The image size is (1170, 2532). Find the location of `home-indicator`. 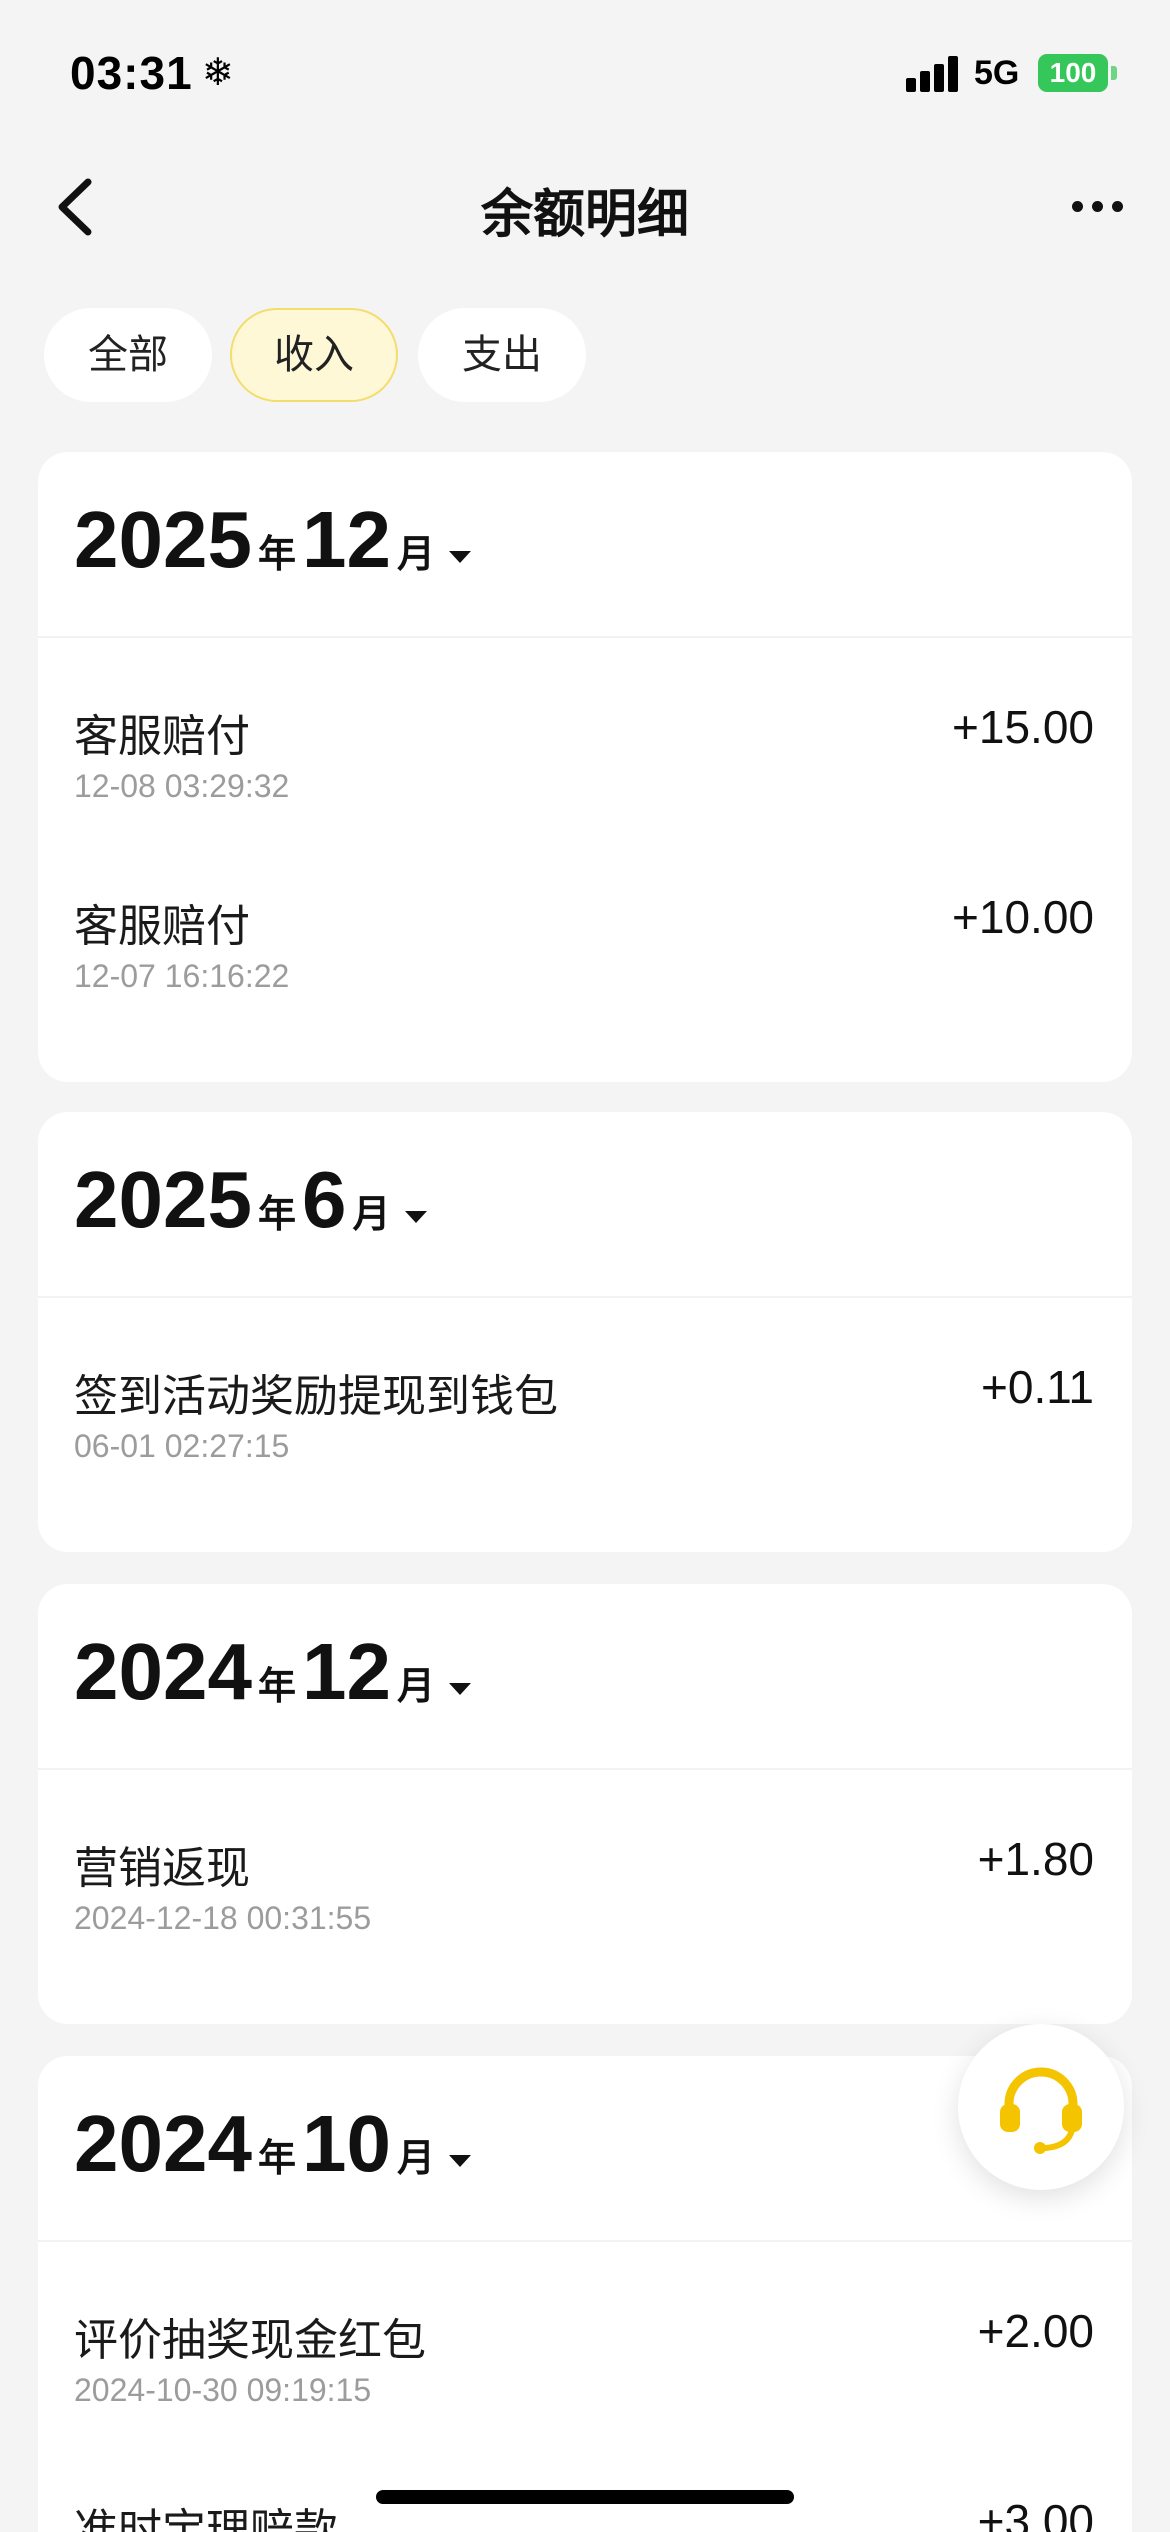

home-indicator is located at coordinates (585, 2497).